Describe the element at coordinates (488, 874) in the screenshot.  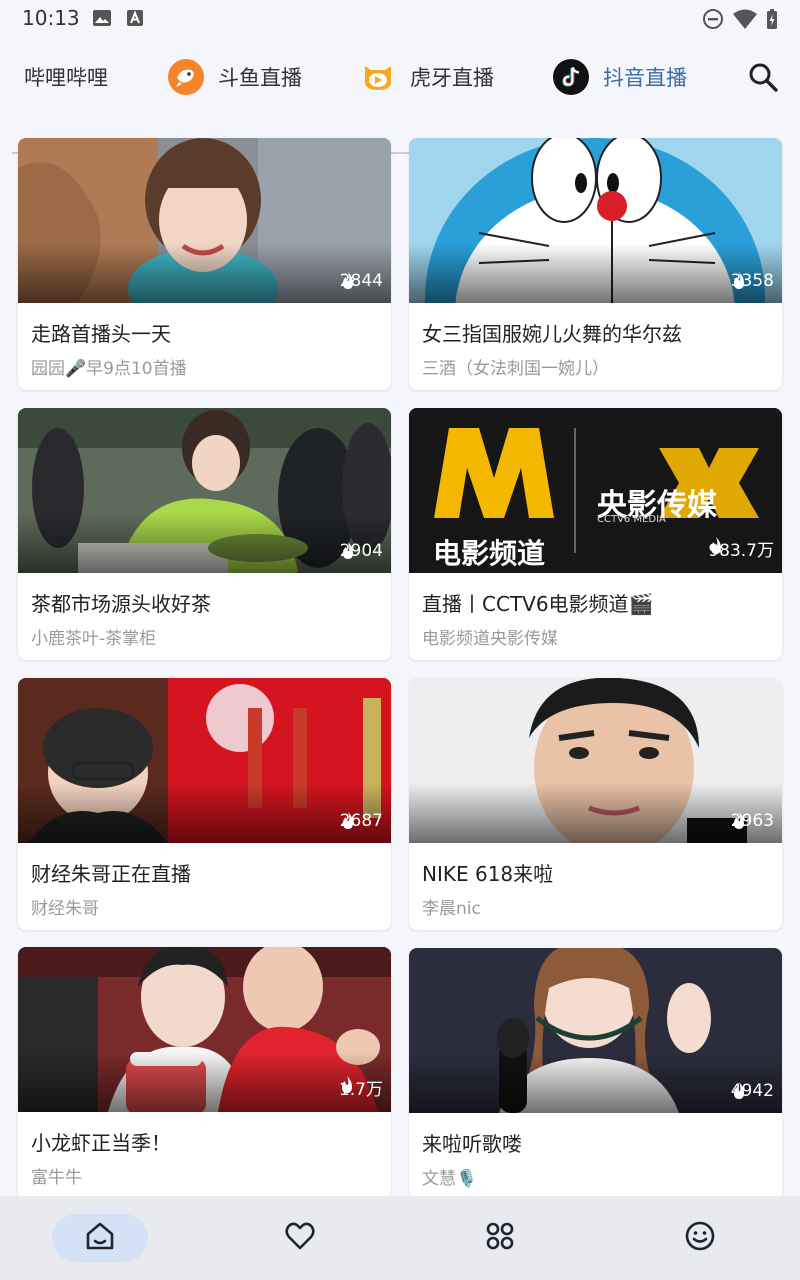
I see `stream-title: NIKE 618来啦` at that location.